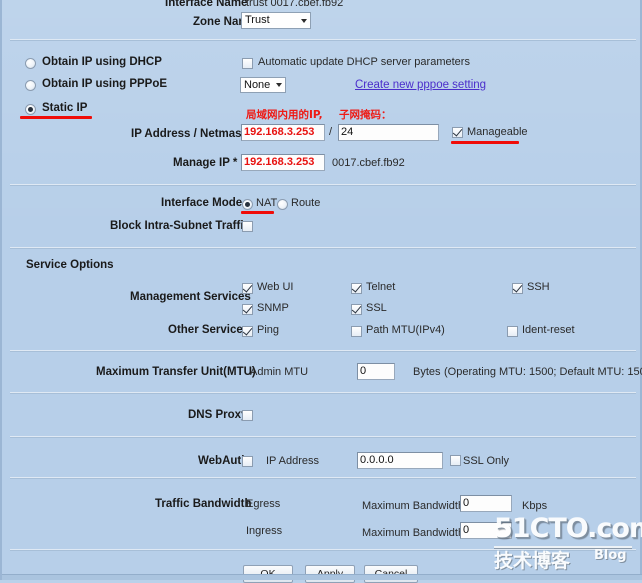 Image resolution: width=642 pixels, height=583 pixels. I want to click on admin-mtu-input: 0, so click(376, 371).